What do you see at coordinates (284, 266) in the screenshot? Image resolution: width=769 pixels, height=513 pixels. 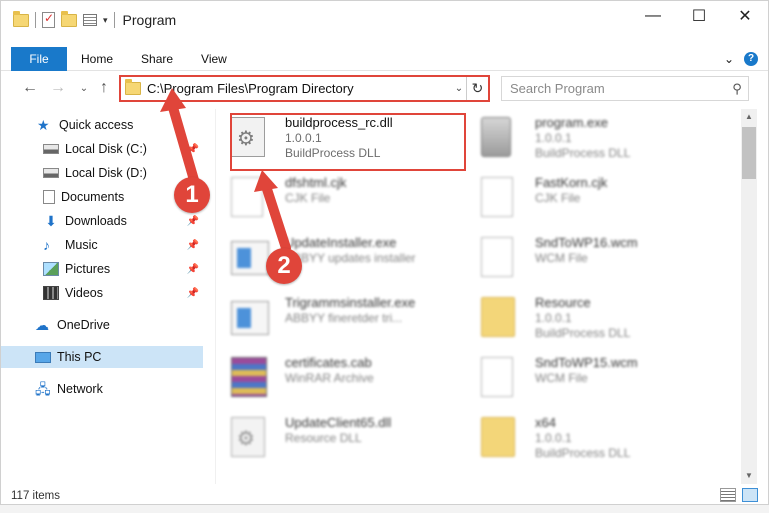 I see `step-2-badge: 2` at bounding box center [284, 266].